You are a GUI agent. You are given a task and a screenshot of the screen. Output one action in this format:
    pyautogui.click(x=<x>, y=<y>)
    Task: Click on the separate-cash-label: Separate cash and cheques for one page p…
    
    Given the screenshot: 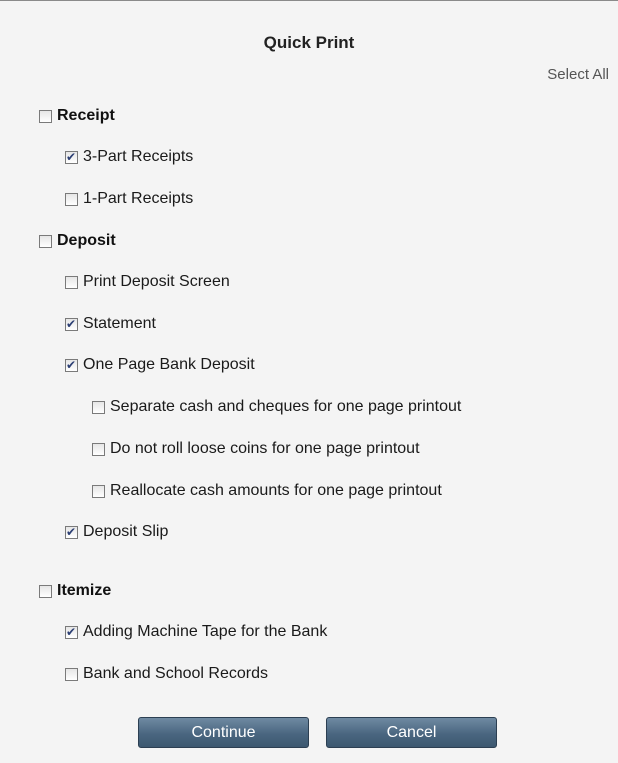 What is the action you would take?
    pyautogui.click(x=286, y=406)
    